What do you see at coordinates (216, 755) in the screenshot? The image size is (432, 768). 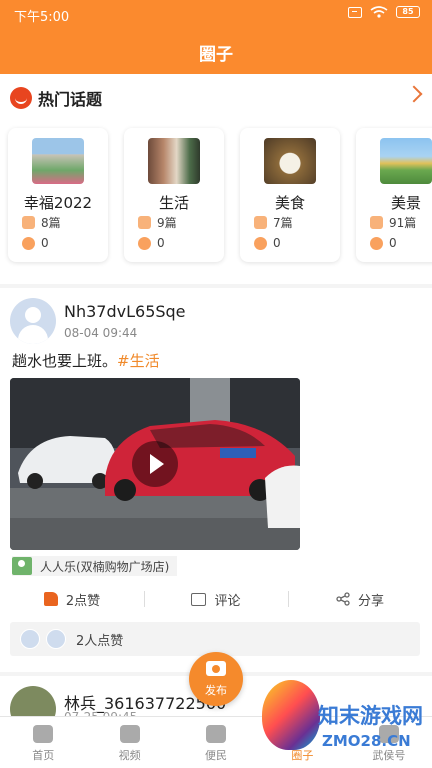 I see `nav-label: 便民` at bounding box center [216, 755].